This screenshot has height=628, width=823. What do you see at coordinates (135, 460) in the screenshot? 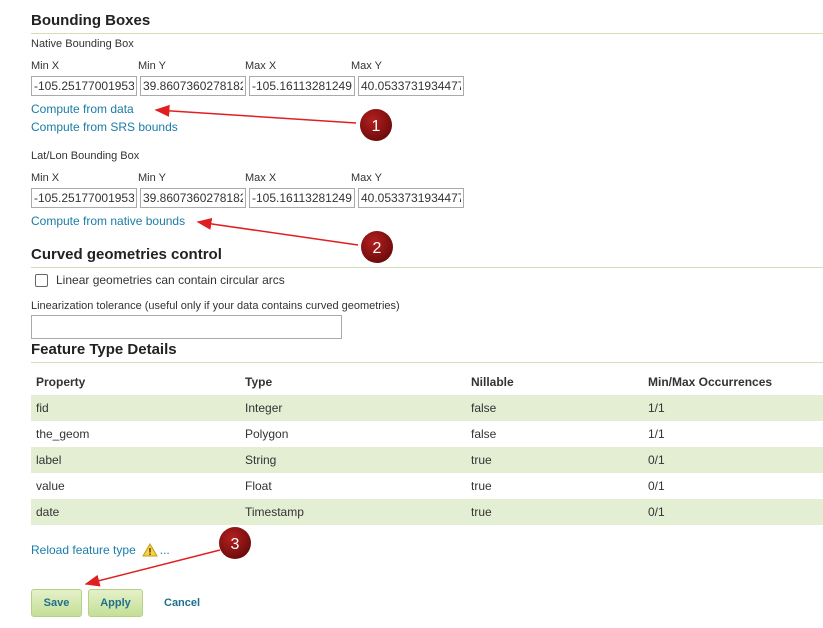
I see `cell-property: label` at bounding box center [135, 460].